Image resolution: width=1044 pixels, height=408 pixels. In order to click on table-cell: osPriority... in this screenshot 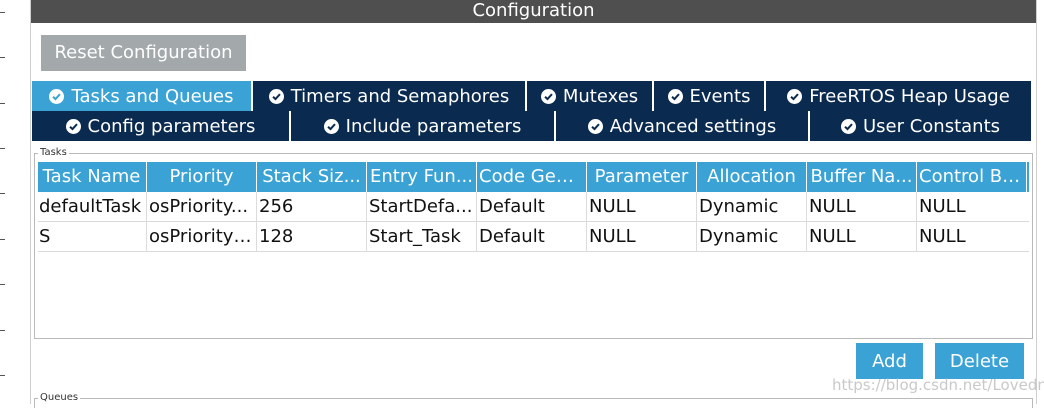, I will do `click(202, 206)`.